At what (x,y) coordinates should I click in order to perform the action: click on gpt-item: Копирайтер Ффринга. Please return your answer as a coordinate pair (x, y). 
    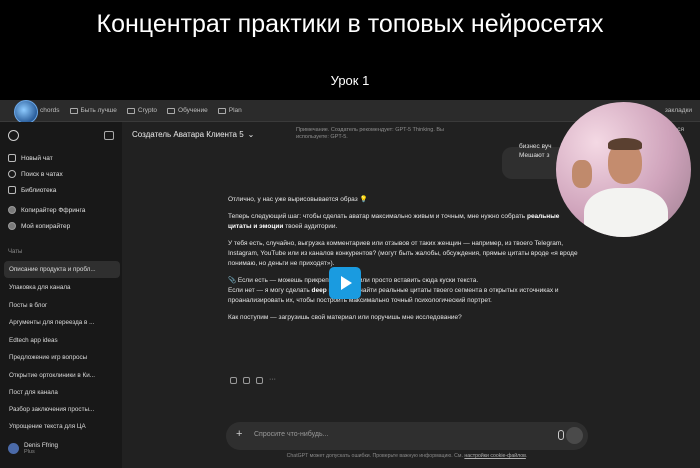
    Looking at the image, I should click on (62, 210).